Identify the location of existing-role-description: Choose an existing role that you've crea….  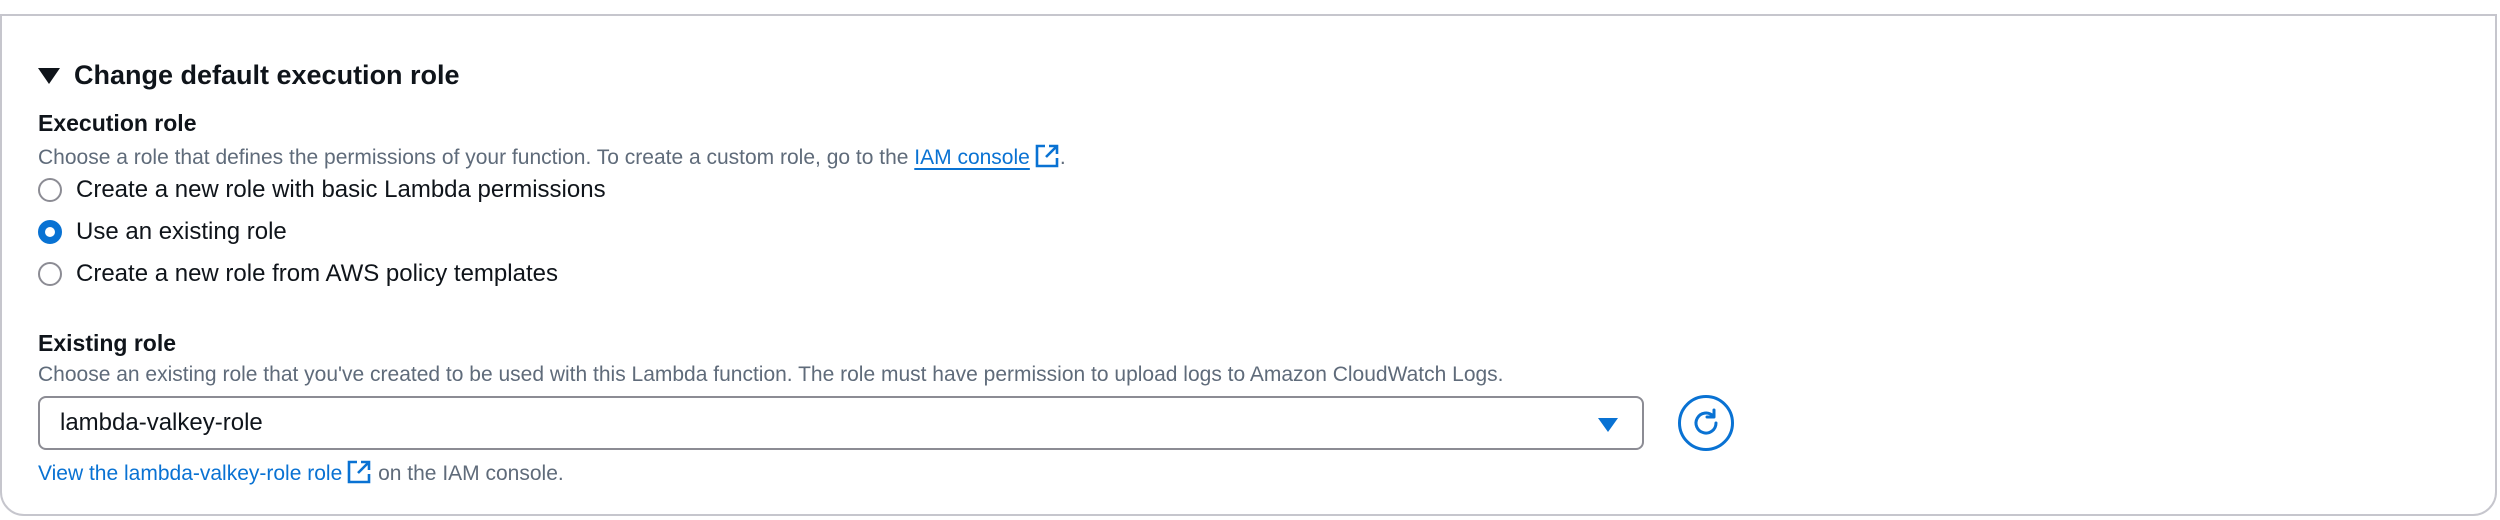
(771, 374).